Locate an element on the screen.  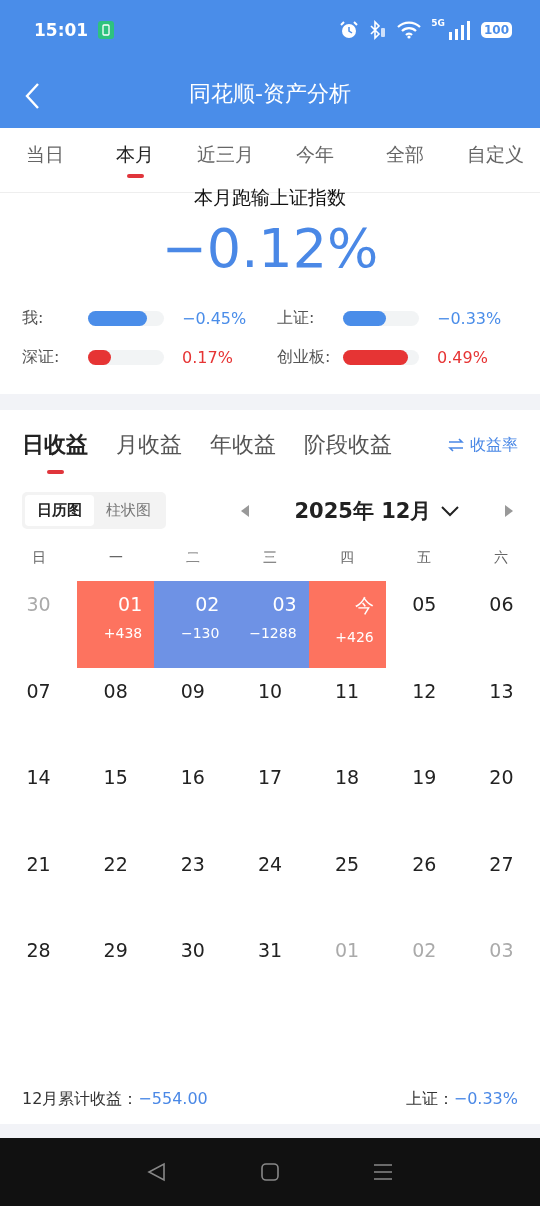
day-number: 06 is located at coordinates (501, 604).